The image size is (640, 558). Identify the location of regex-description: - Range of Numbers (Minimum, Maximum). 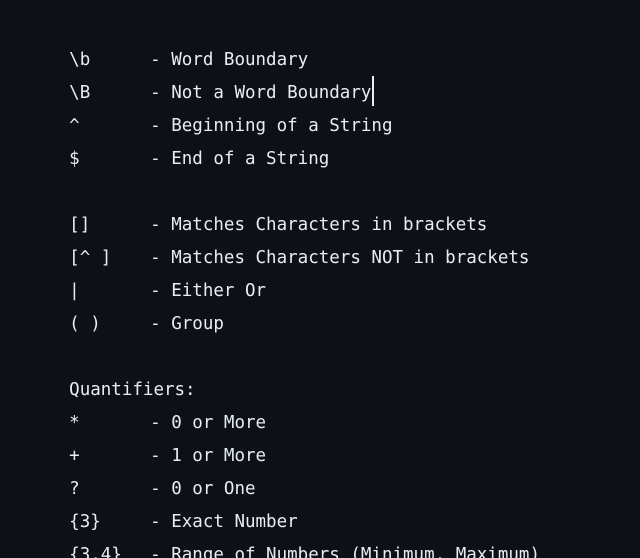
(345, 551).